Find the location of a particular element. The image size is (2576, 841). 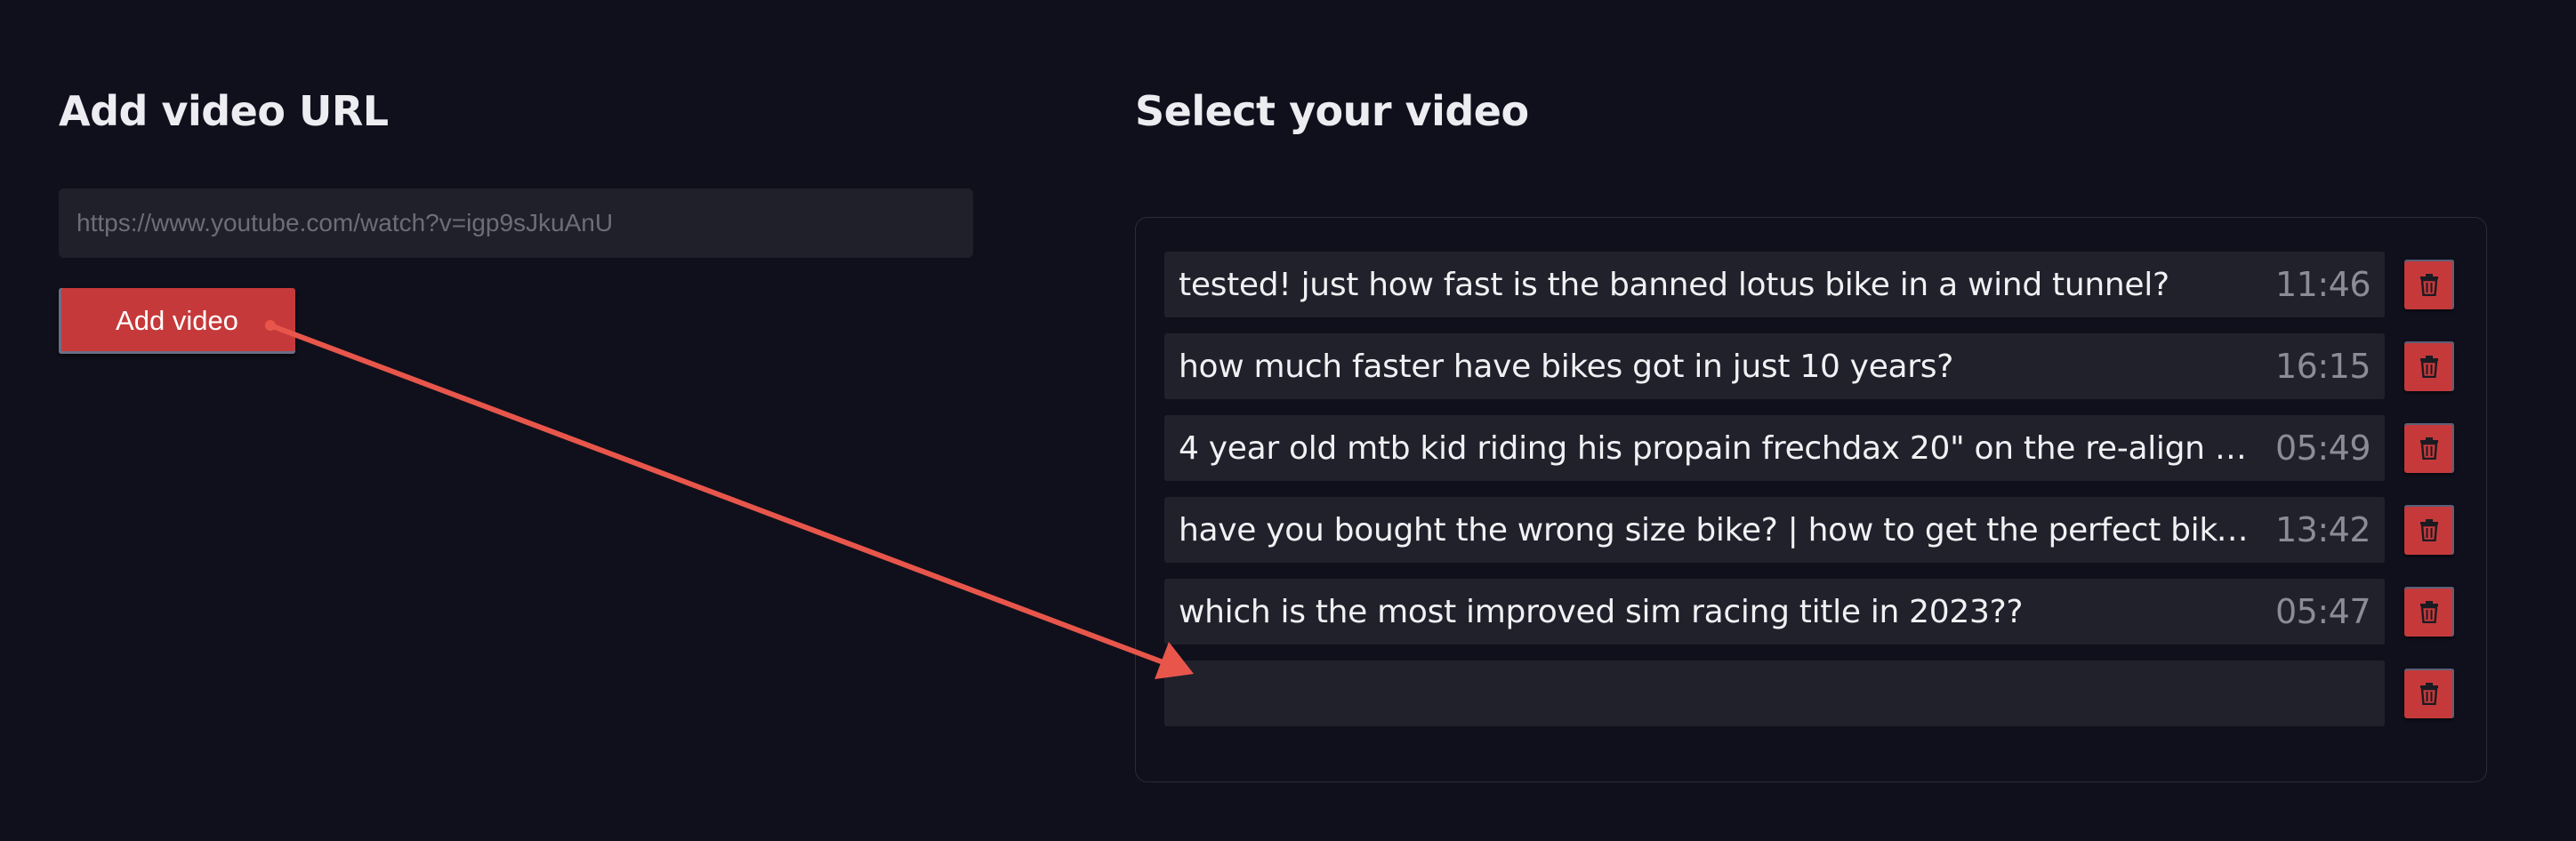

add-video-button: Add video is located at coordinates (177, 321).